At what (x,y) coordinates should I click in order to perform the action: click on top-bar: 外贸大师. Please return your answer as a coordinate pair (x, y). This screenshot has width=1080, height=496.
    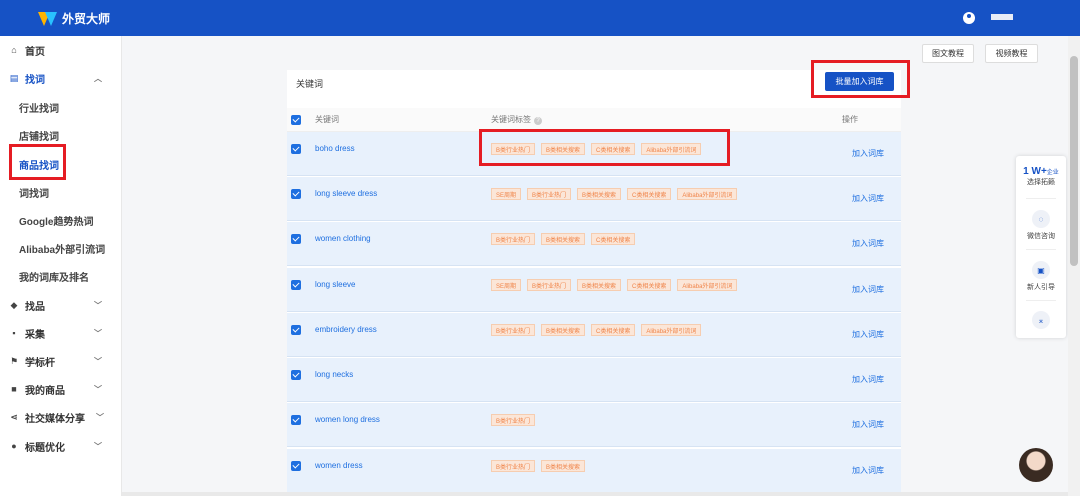
    Looking at the image, I should click on (540, 18).